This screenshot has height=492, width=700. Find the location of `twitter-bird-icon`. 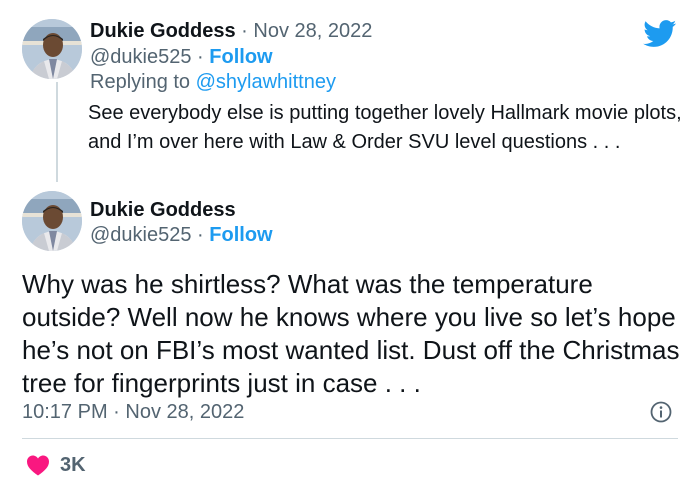

twitter-bird-icon is located at coordinates (660, 34).